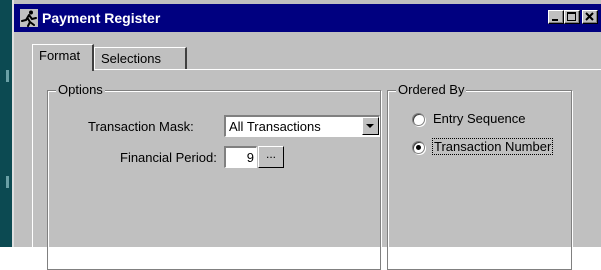 Image resolution: width=601 pixels, height=270 pixels. I want to click on window-title: Payment Register, so click(101, 18).